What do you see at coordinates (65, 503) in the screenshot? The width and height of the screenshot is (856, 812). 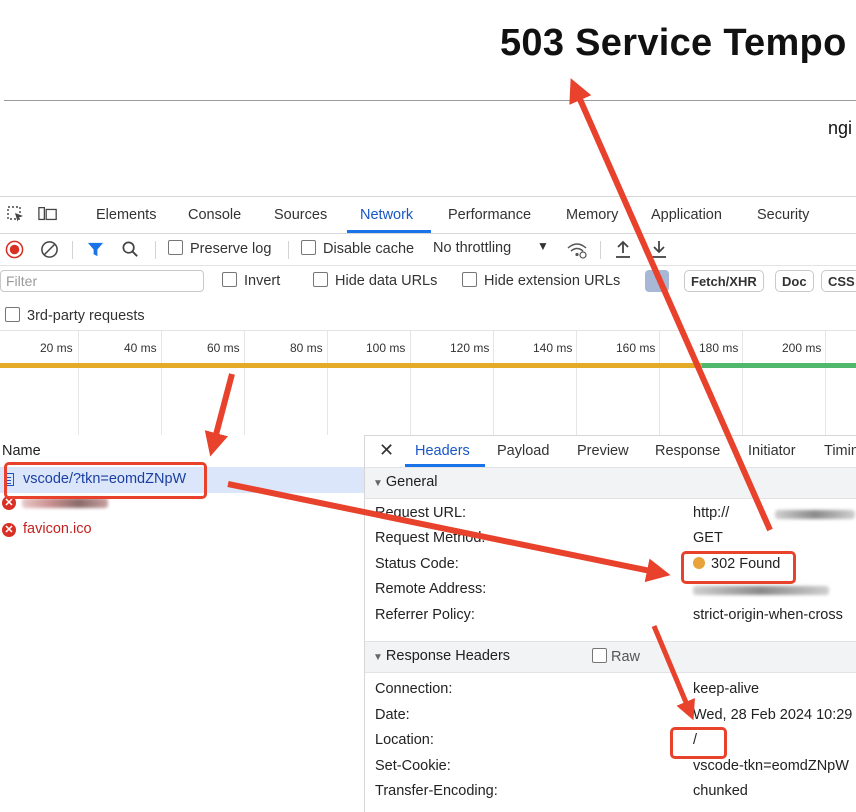 I see `redacted-request-name` at bounding box center [65, 503].